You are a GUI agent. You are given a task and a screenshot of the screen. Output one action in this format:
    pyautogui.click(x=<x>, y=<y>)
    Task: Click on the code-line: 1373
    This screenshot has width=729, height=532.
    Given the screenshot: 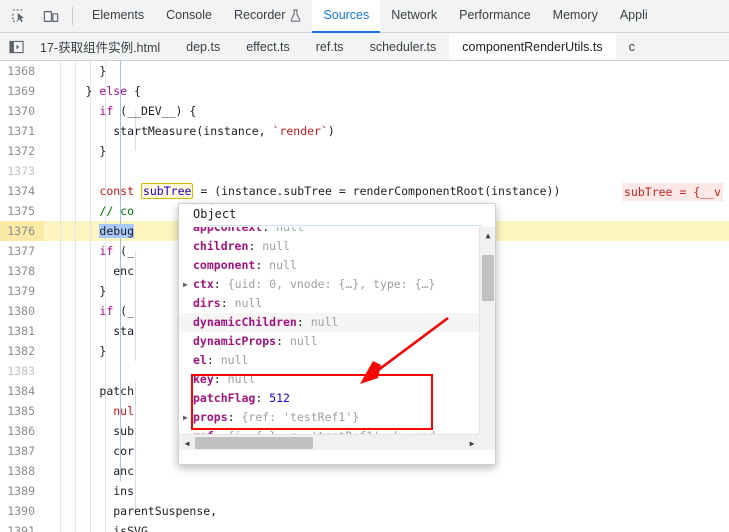 What is the action you would take?
    pyautogui.click(x=364, y=171)
    